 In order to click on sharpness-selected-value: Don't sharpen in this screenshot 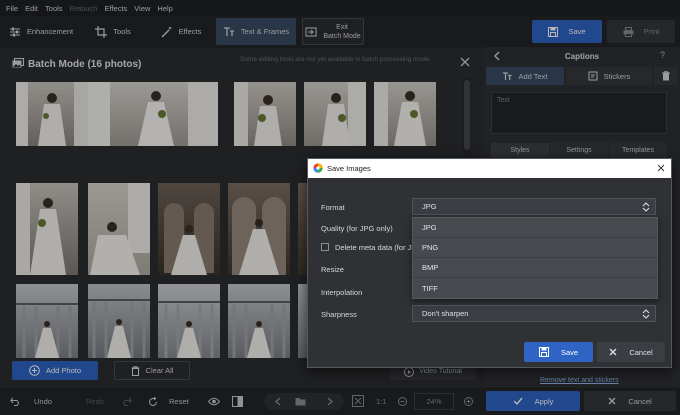, I will do `click(445, 313)`.